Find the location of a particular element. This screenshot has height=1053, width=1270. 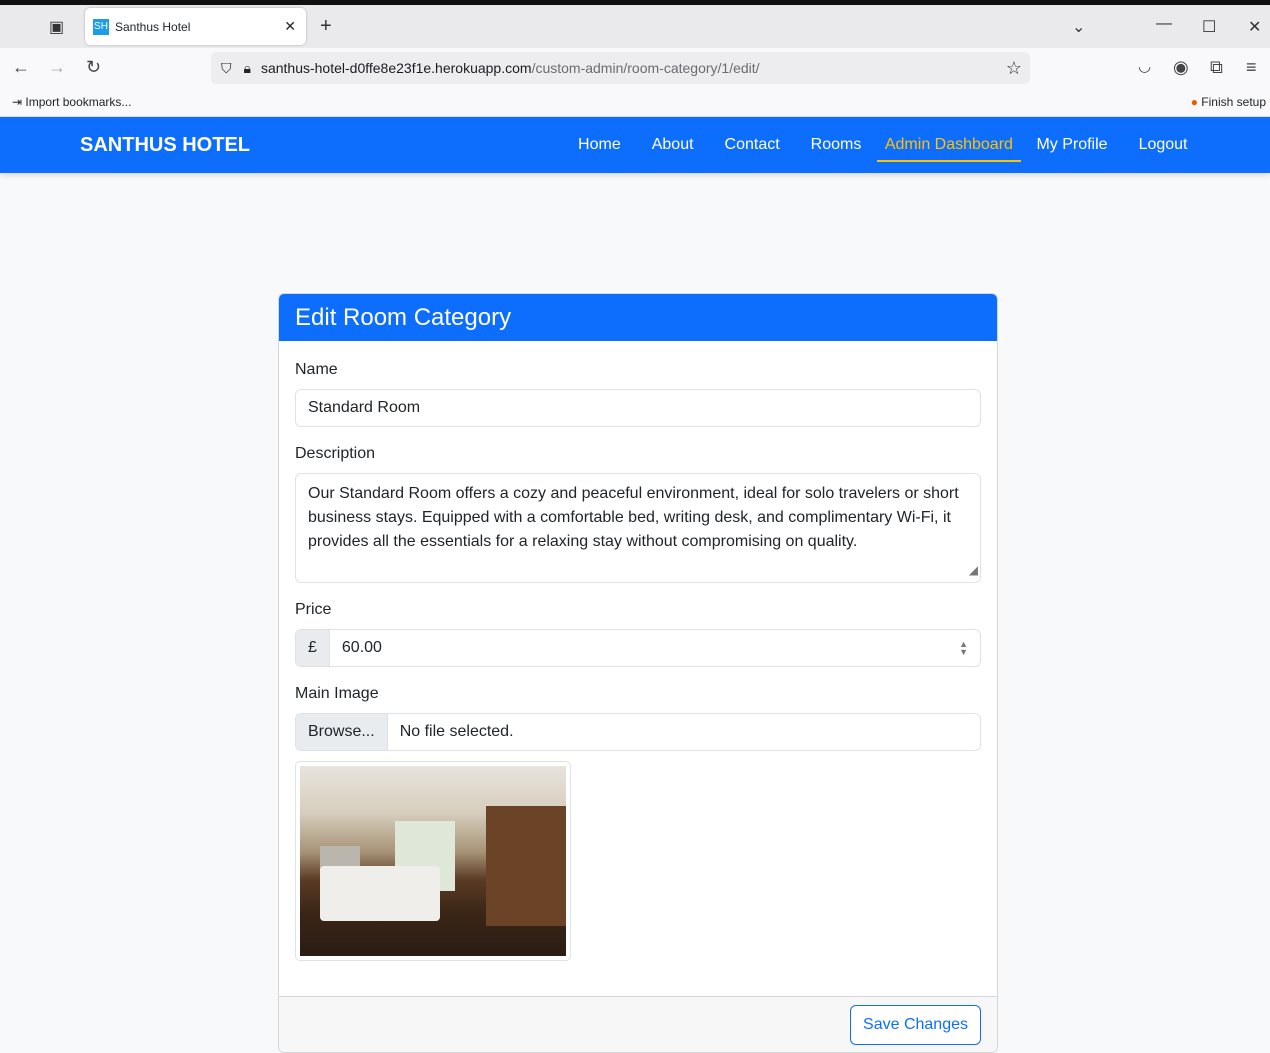

nav-admin-dashboard: Admin Dashboard is located at coordinates (948, 145).